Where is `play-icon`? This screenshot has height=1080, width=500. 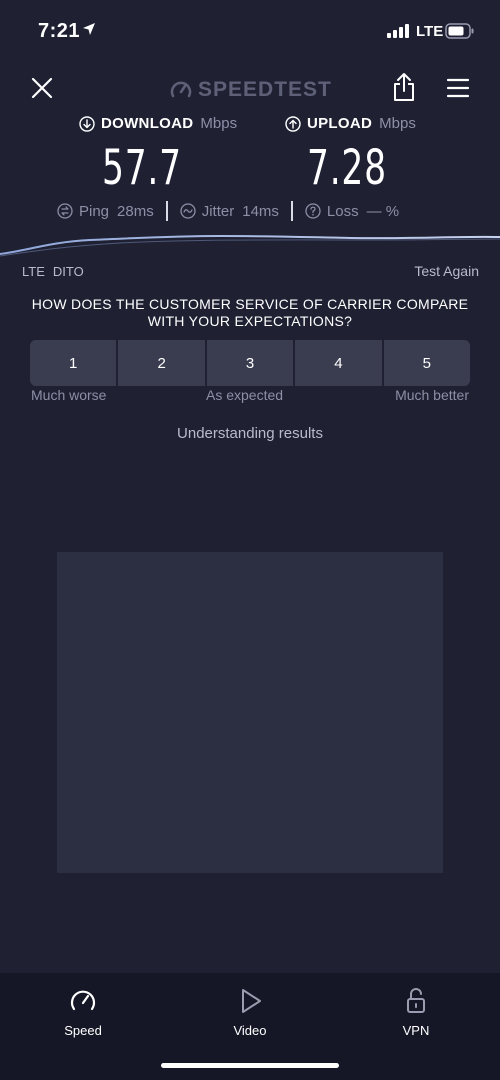
play-icon is located at coordinates (251, 1001).